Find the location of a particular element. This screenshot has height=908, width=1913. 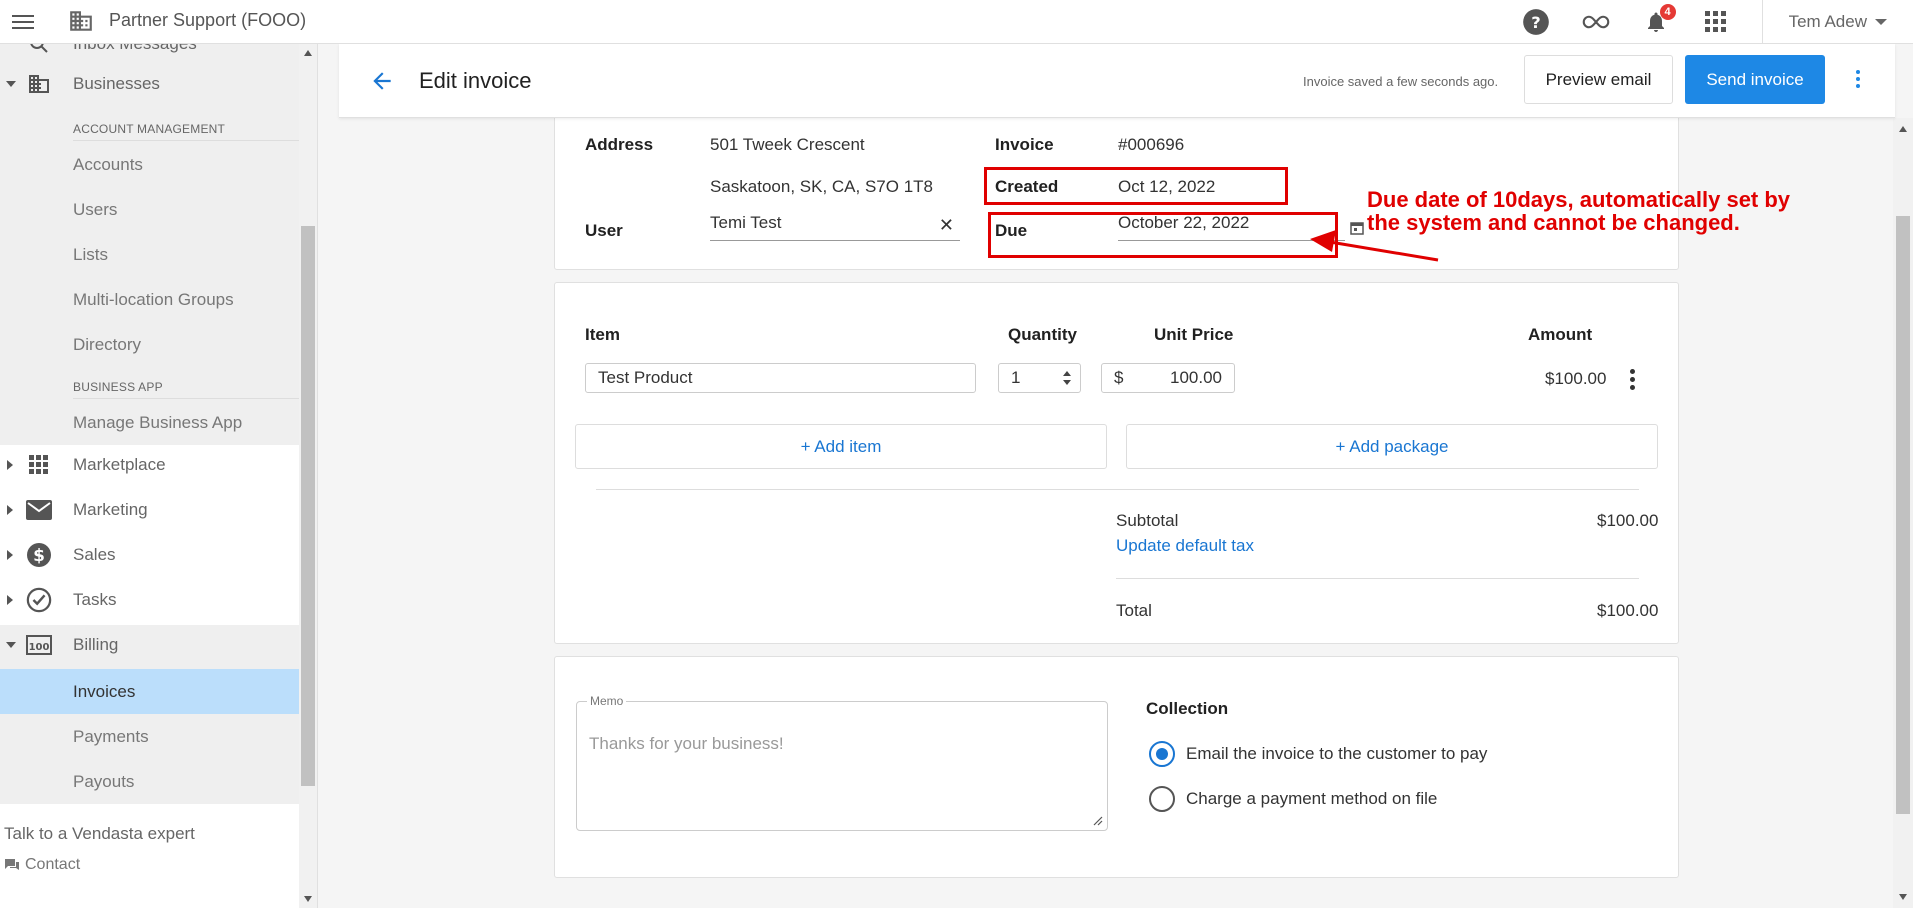

sidebar-item-directory: Directory is located at coordinates (158, 344).